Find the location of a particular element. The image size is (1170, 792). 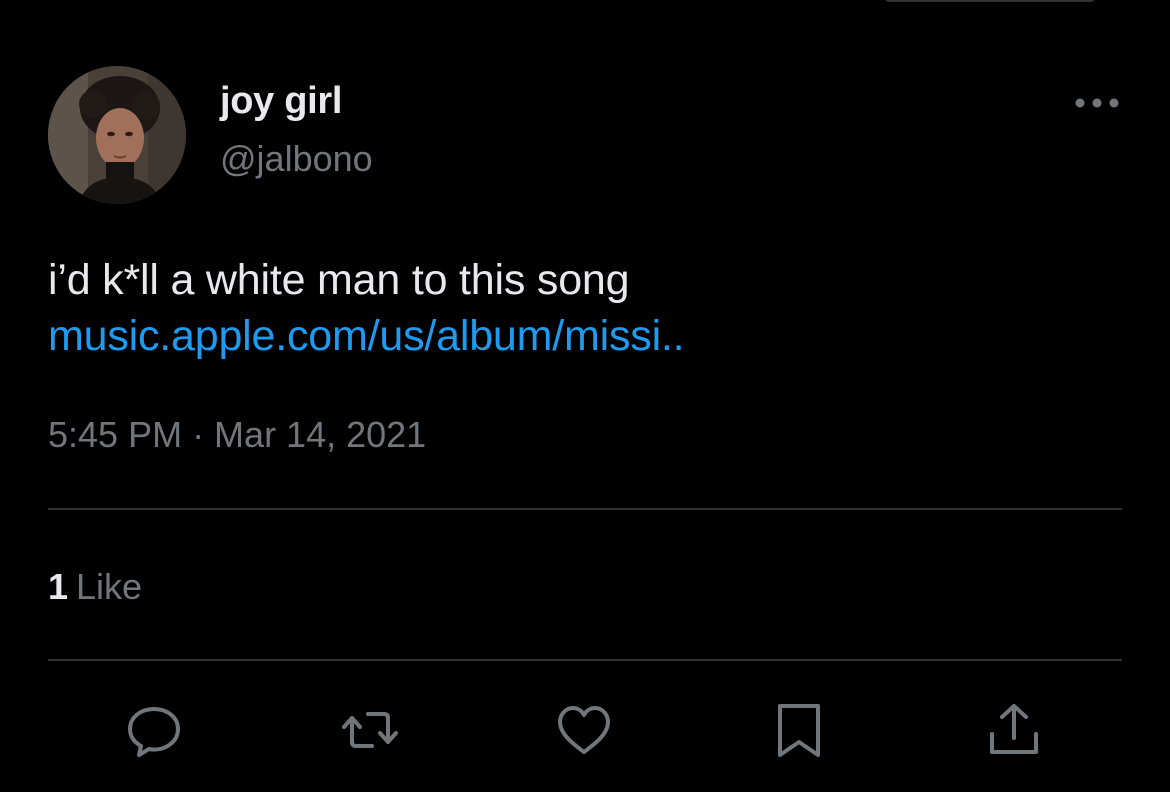

speech-bubble-icon is located at coordinates (154, 732).